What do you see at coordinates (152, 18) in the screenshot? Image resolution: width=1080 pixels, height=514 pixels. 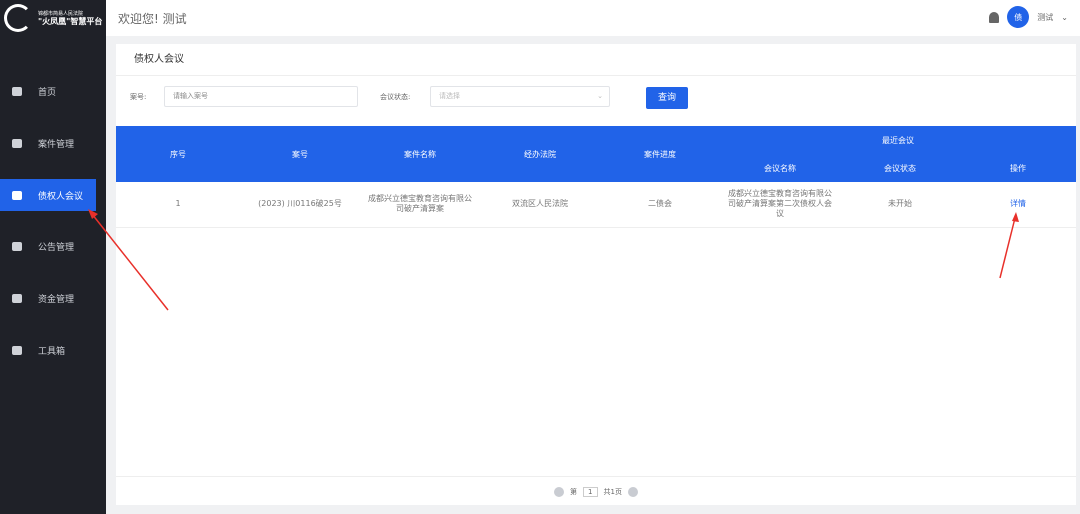 I see `welcome-text: 欢迎您! 测试` at bounding box center [152, 18].